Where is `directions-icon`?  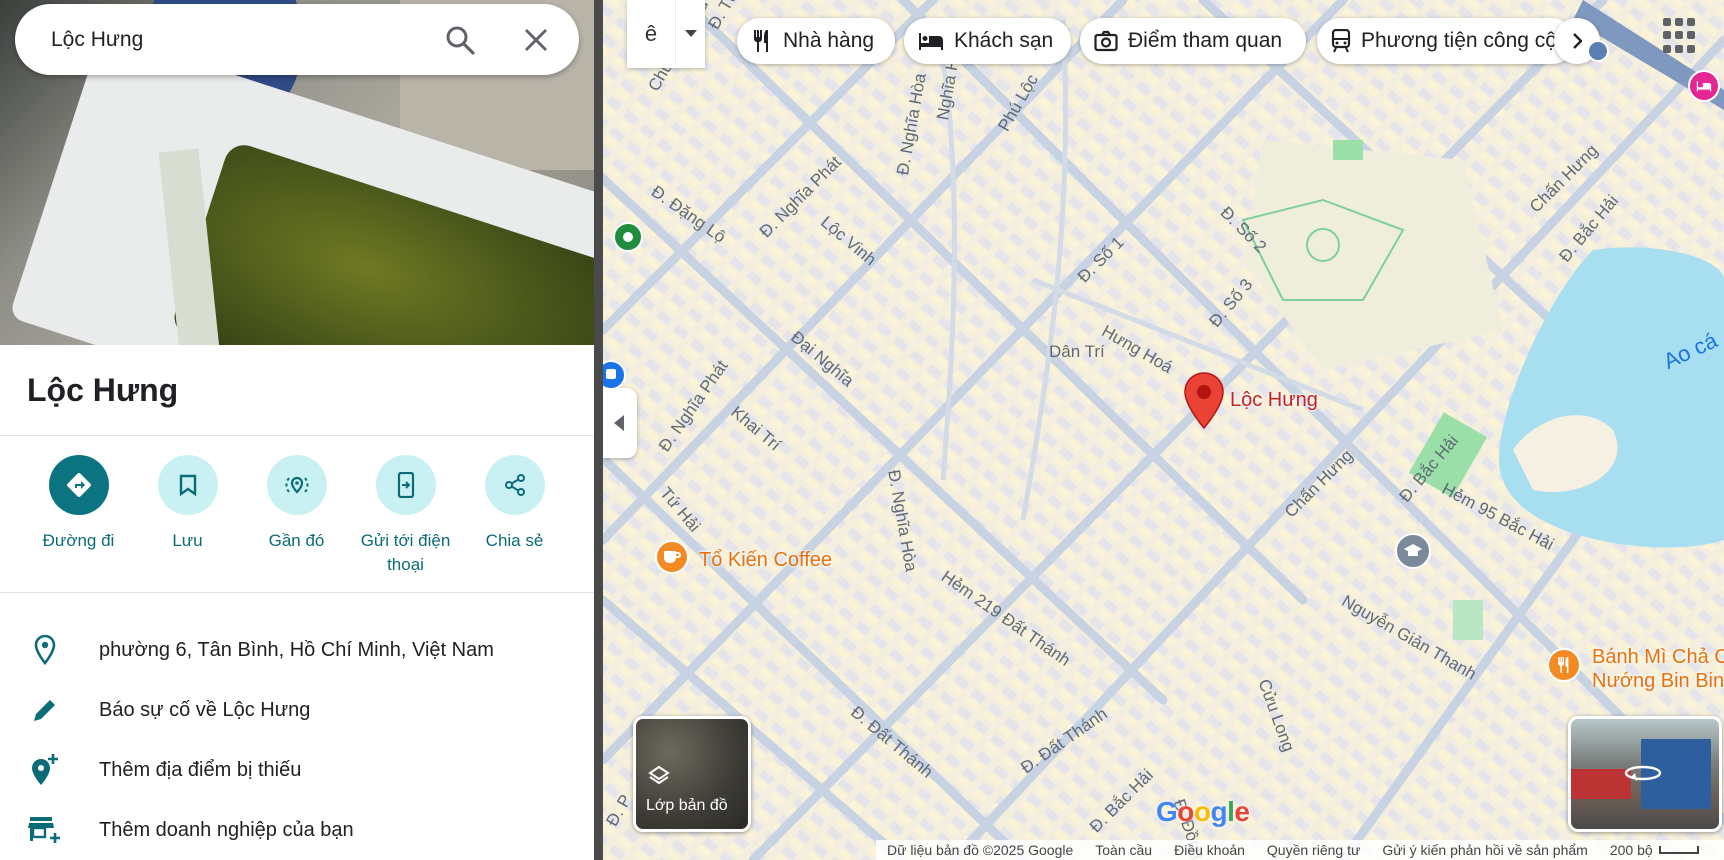
directions-icon is located at coordinates (78, 485).